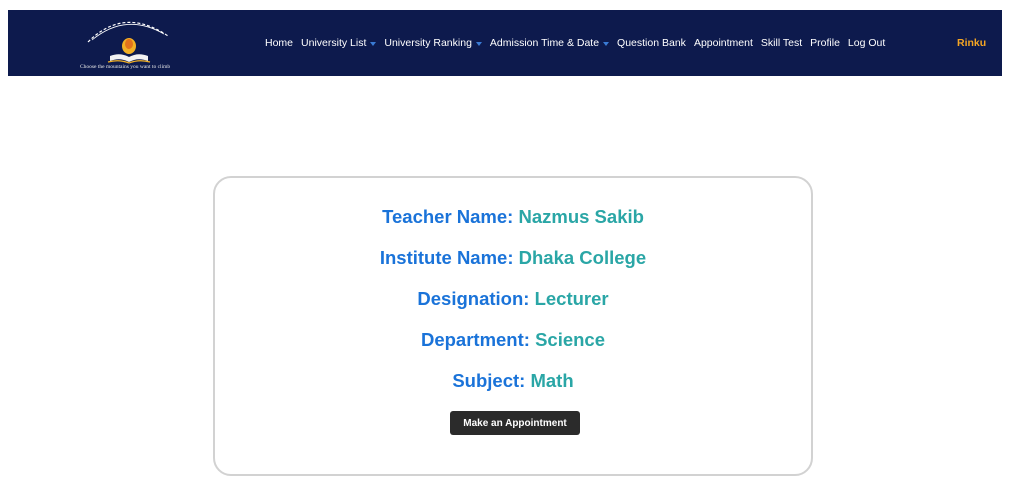 The width and height of the screenshot is (1016, 480). What do you see at coordinates (125, 67) in the screenshot?
I see `logo-tagline: Choose the mountains you want to climb` at bounding box center [125, 67].